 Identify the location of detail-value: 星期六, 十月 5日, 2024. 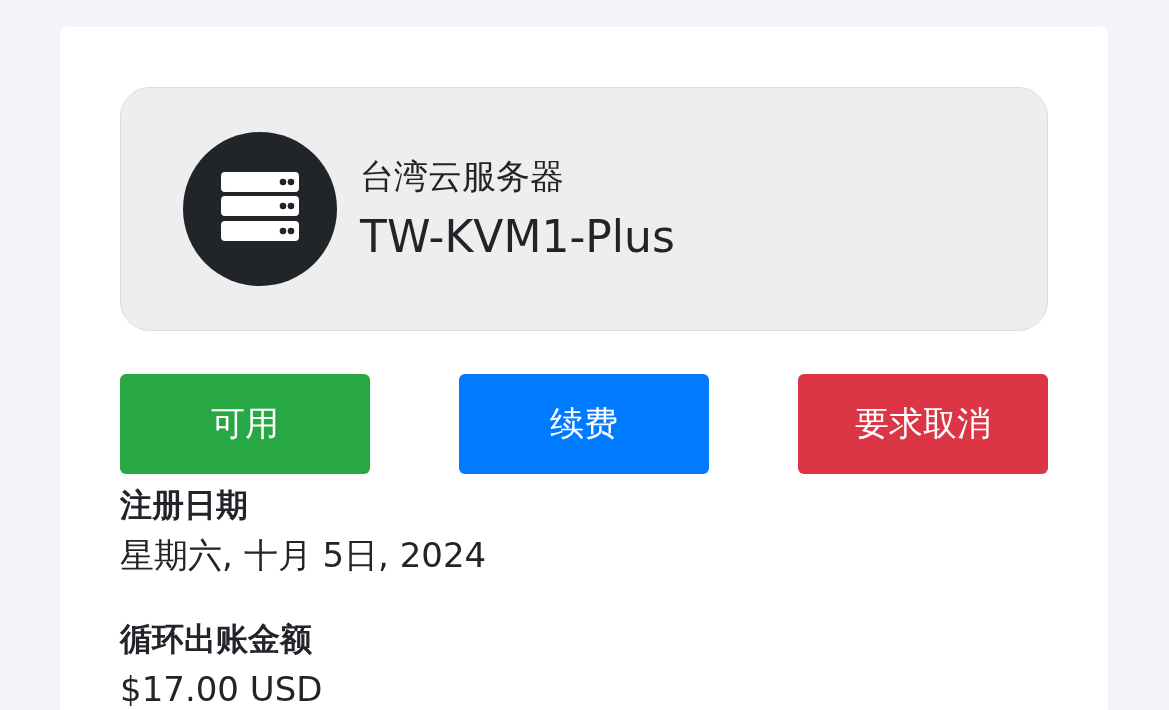
(304, 555).